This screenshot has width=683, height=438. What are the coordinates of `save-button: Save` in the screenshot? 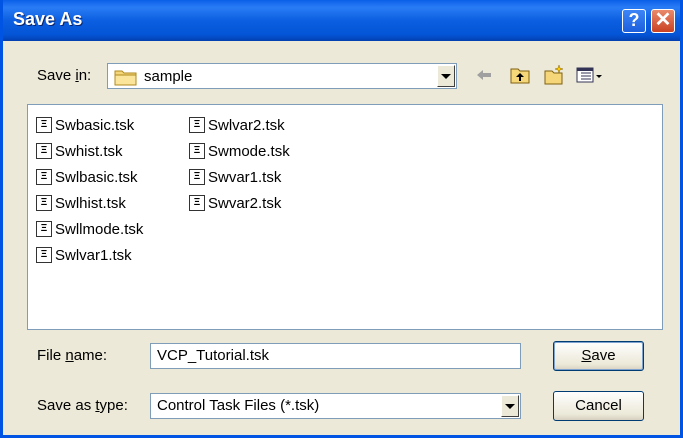 It's located at (598, 356).